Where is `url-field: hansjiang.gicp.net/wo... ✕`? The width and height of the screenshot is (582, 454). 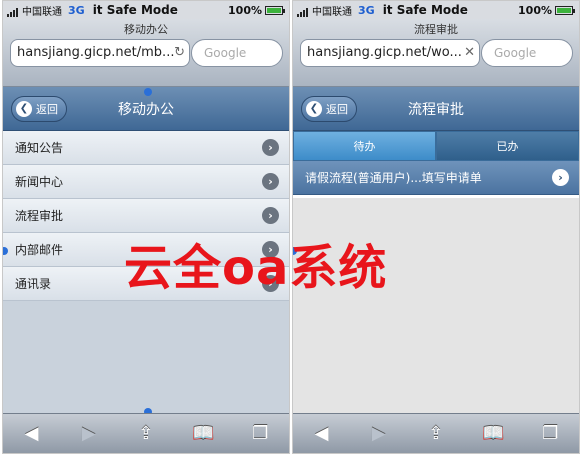
url-field: hansjiang.gicp.net/wo... ✕ is located at coordinates (390, 53).